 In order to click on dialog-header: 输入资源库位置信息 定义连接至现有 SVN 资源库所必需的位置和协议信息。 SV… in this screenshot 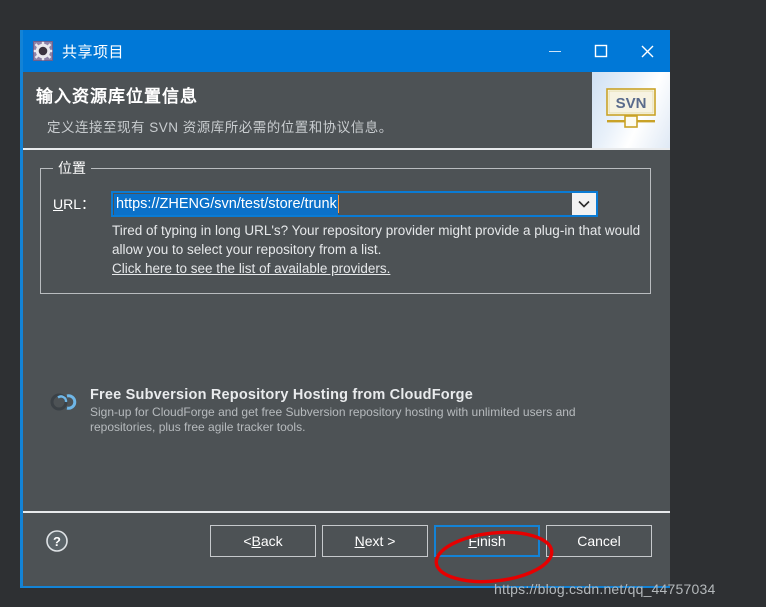, I will do `click(346, 110)`.